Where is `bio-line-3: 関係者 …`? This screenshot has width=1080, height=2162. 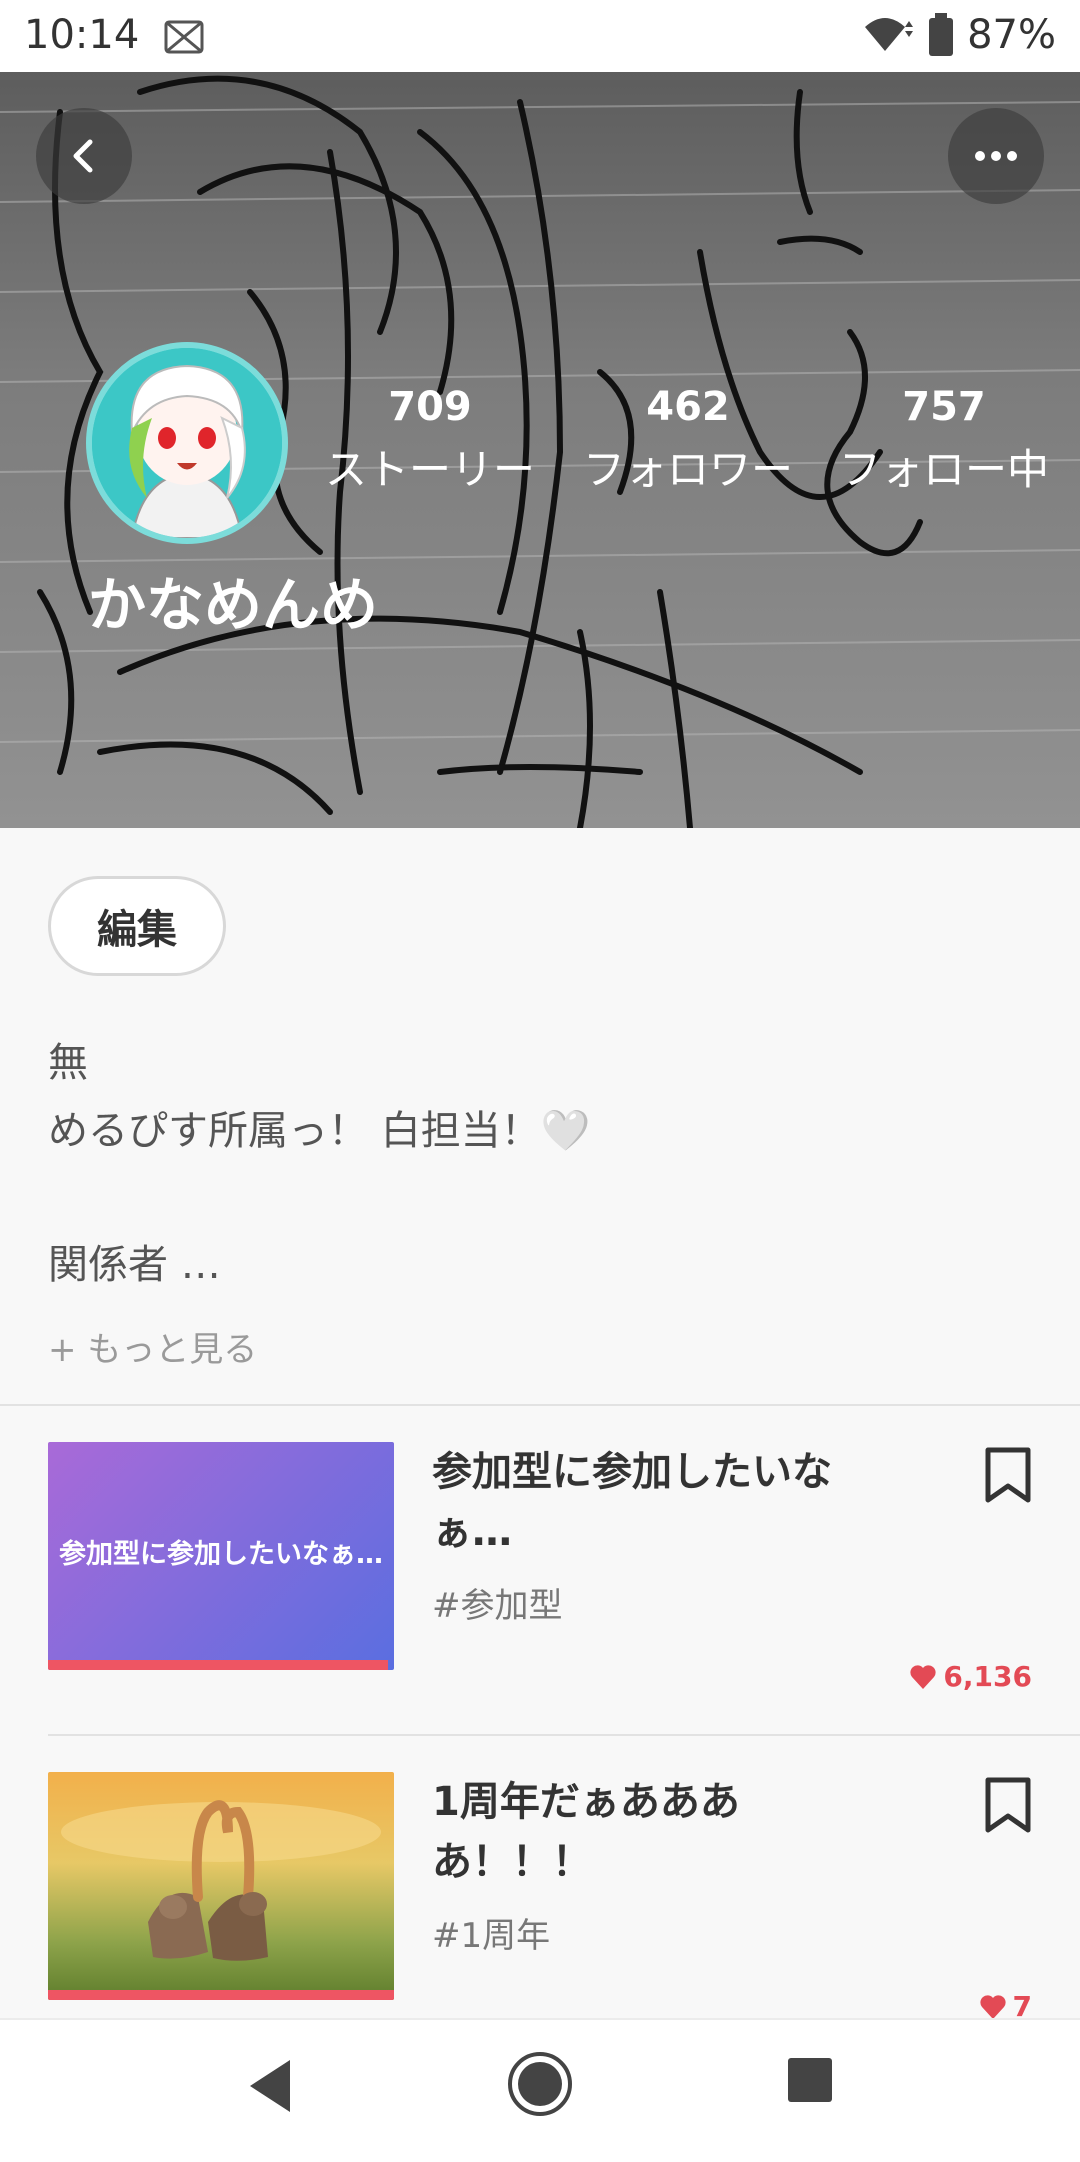 bio-line-3: 関係者 … is located at coordinates (134, 1265).